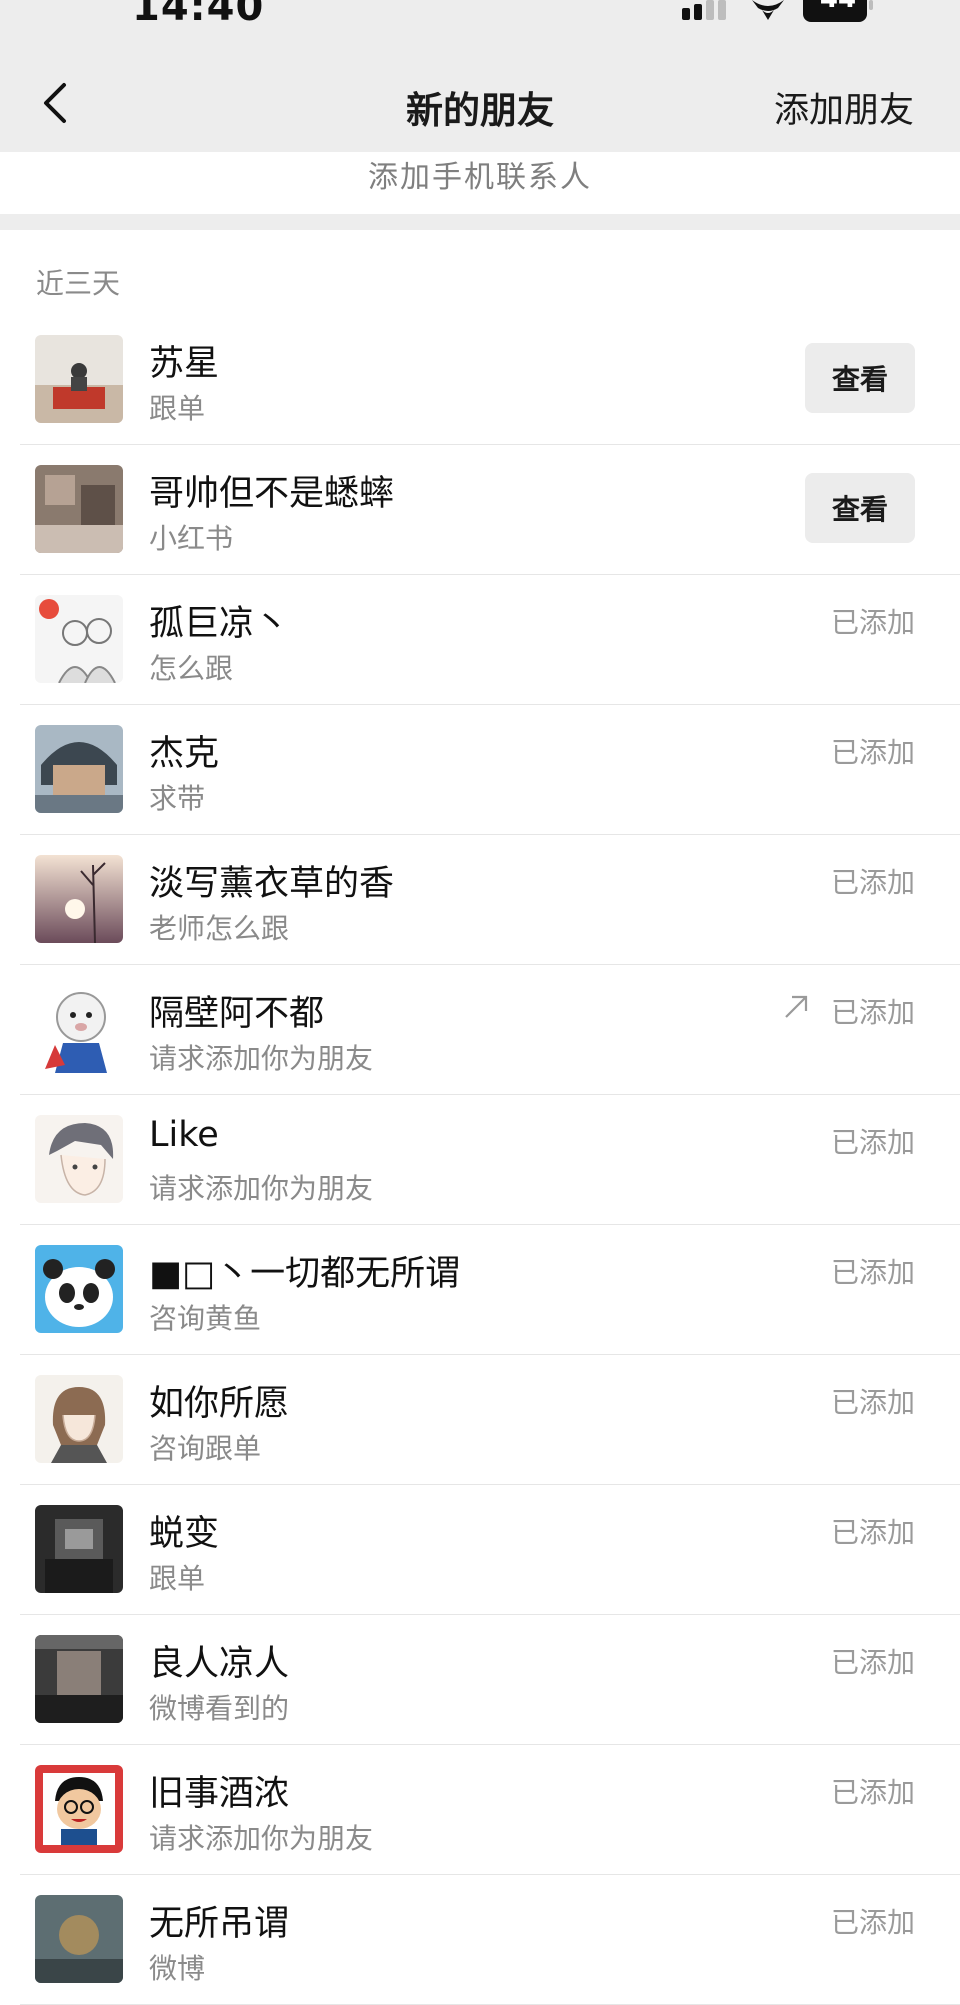 This screenshot has width=960, height=2005. What do you see at coordinates (844, 107) in the screenshot?
I see `add-friend-button: 添加朋友` at bounding box center [844, 107].